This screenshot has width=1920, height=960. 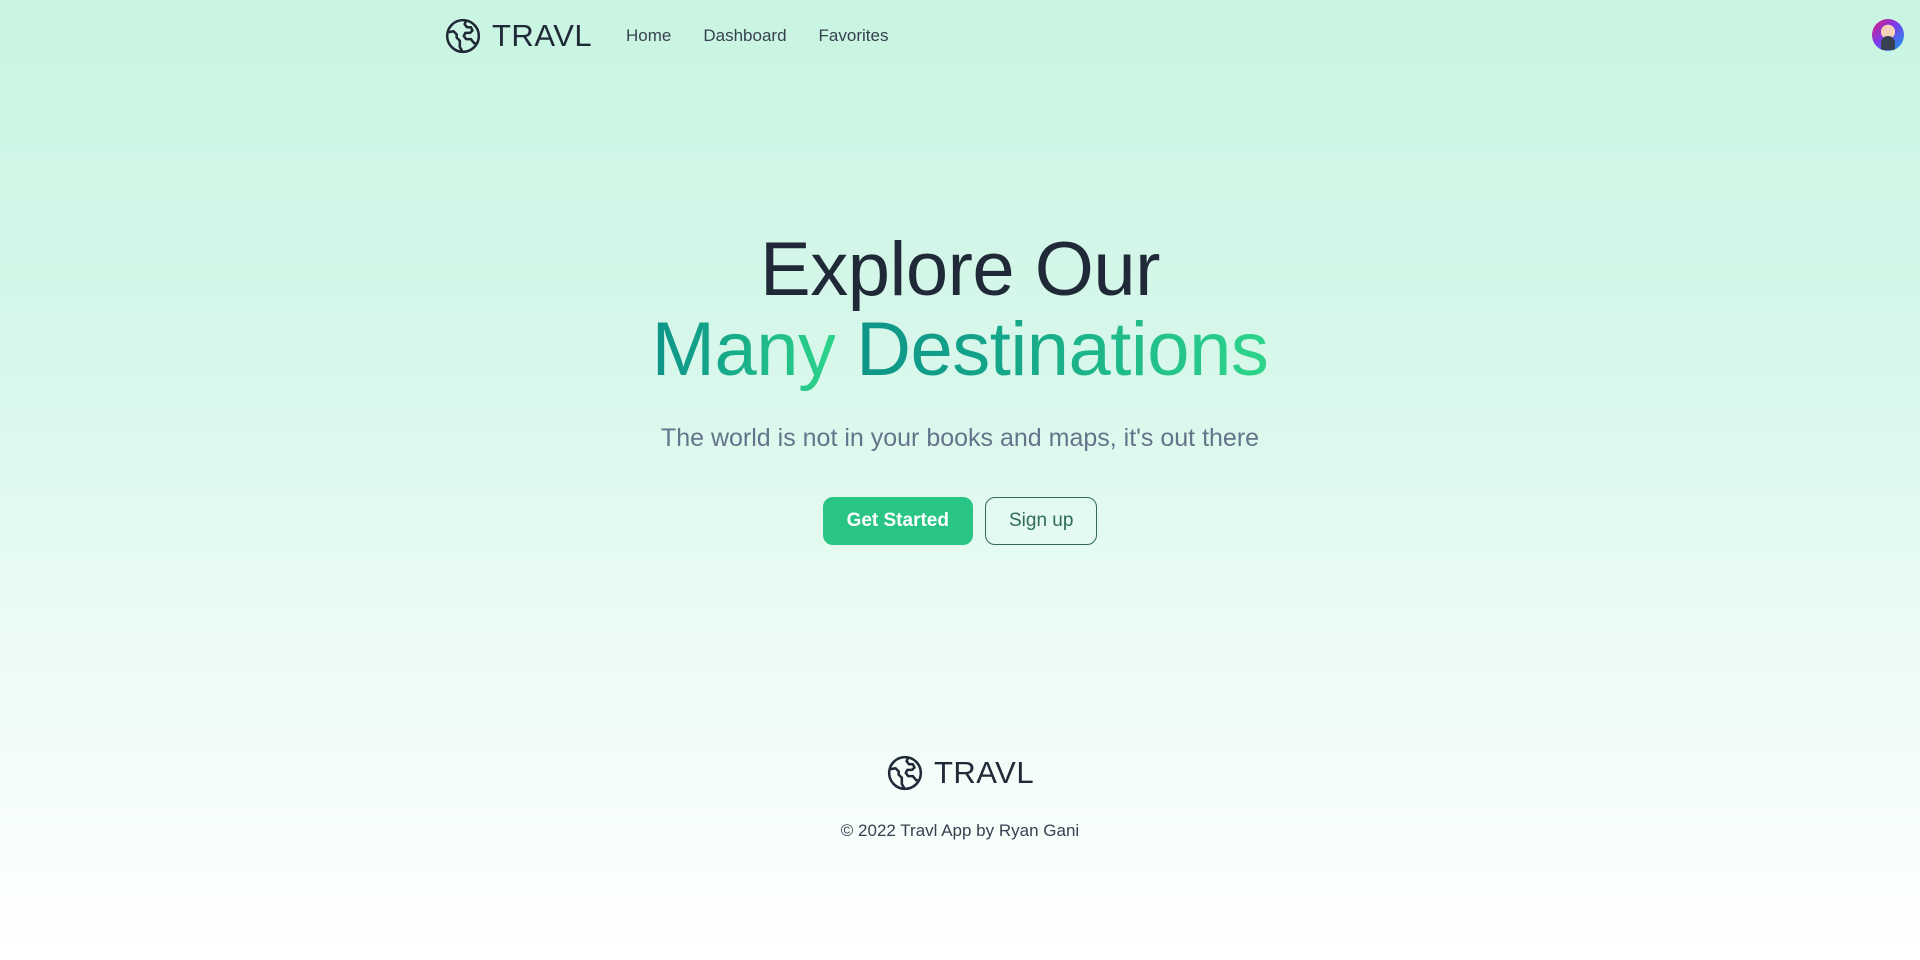 What do you see at coordinates (744, 36) in the screenshot?
I see `nav-link-dashboard: Dashboard` at bounding box center [744, 36].